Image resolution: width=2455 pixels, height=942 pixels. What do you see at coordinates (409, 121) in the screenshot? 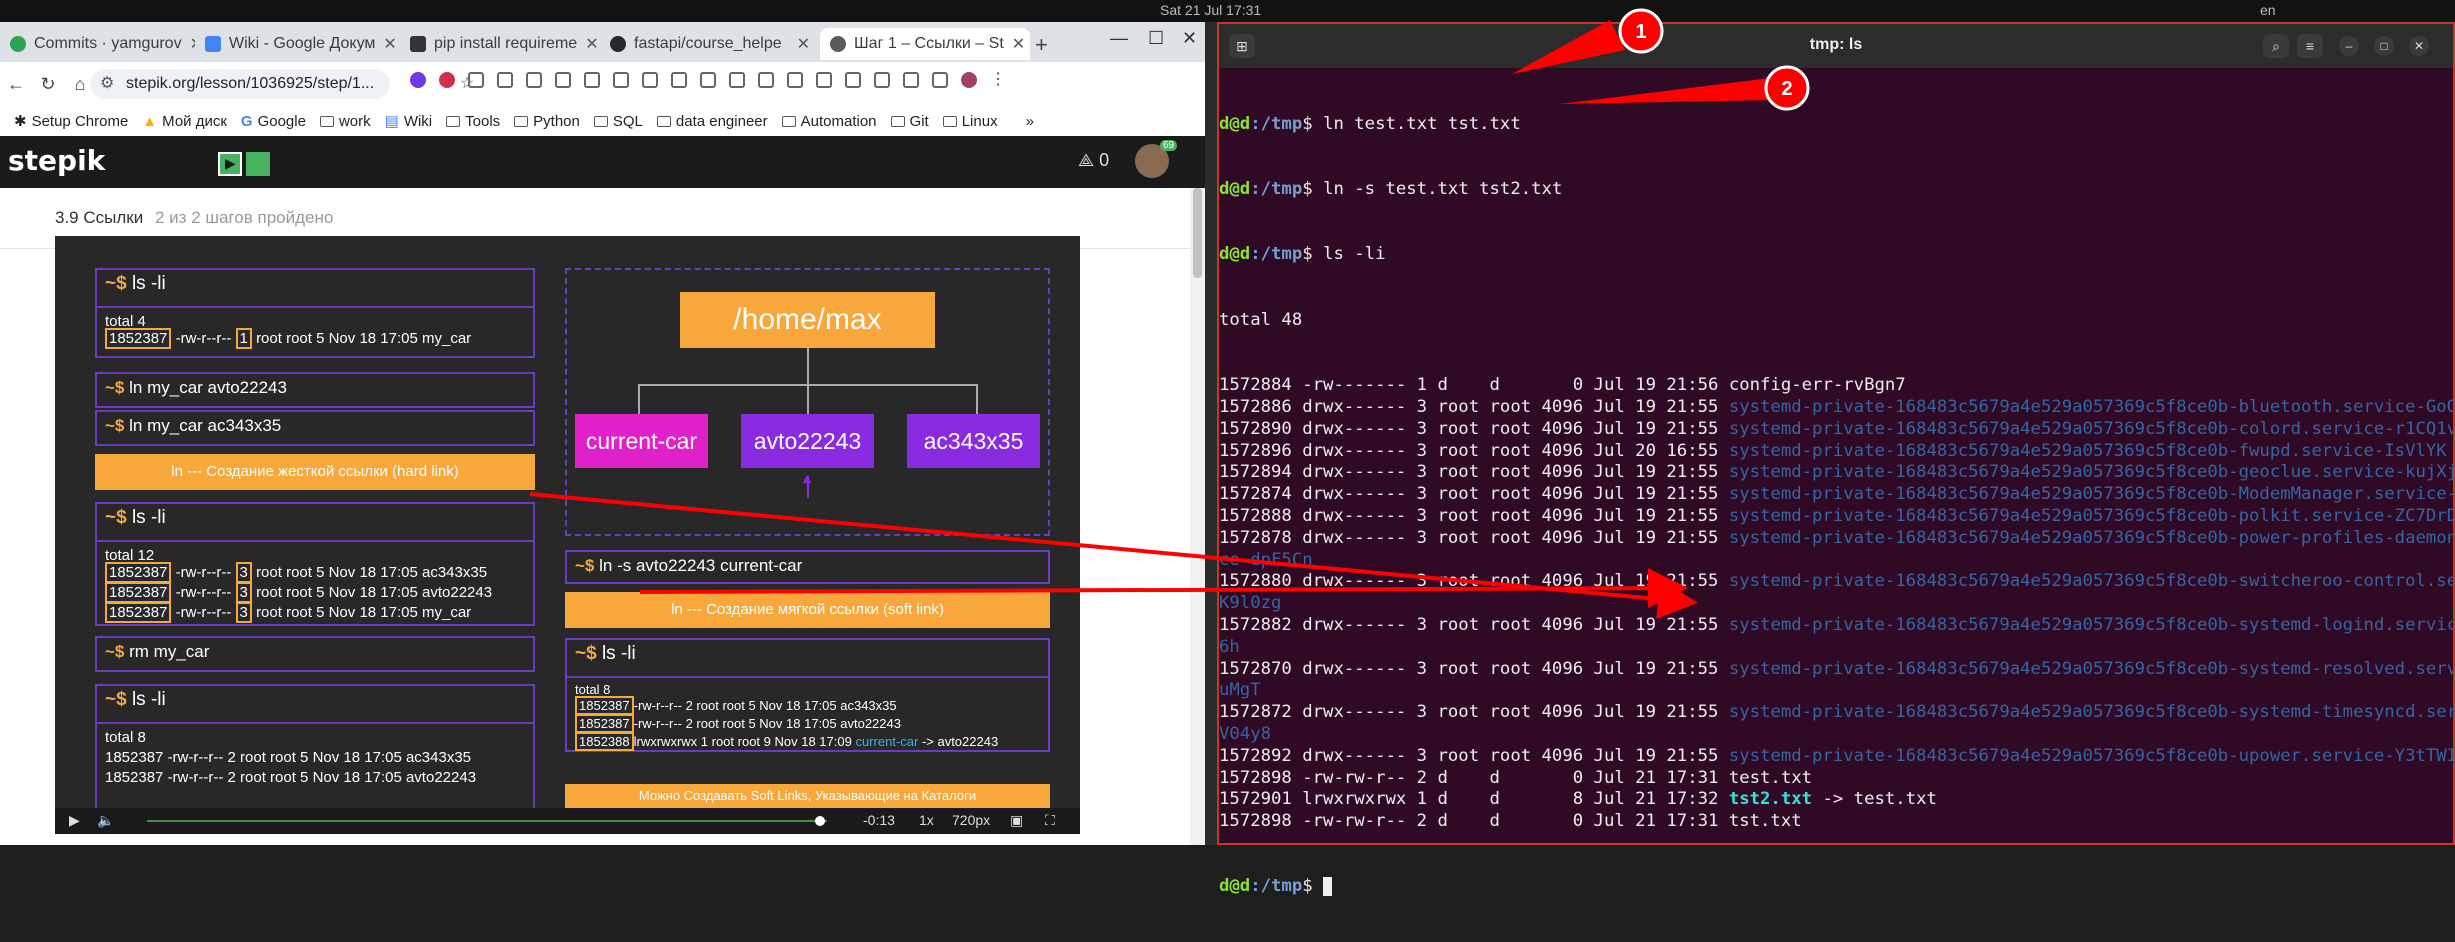
I see `bookmark-wiki: ▤ Wiki` at bounding box center [409, 121].